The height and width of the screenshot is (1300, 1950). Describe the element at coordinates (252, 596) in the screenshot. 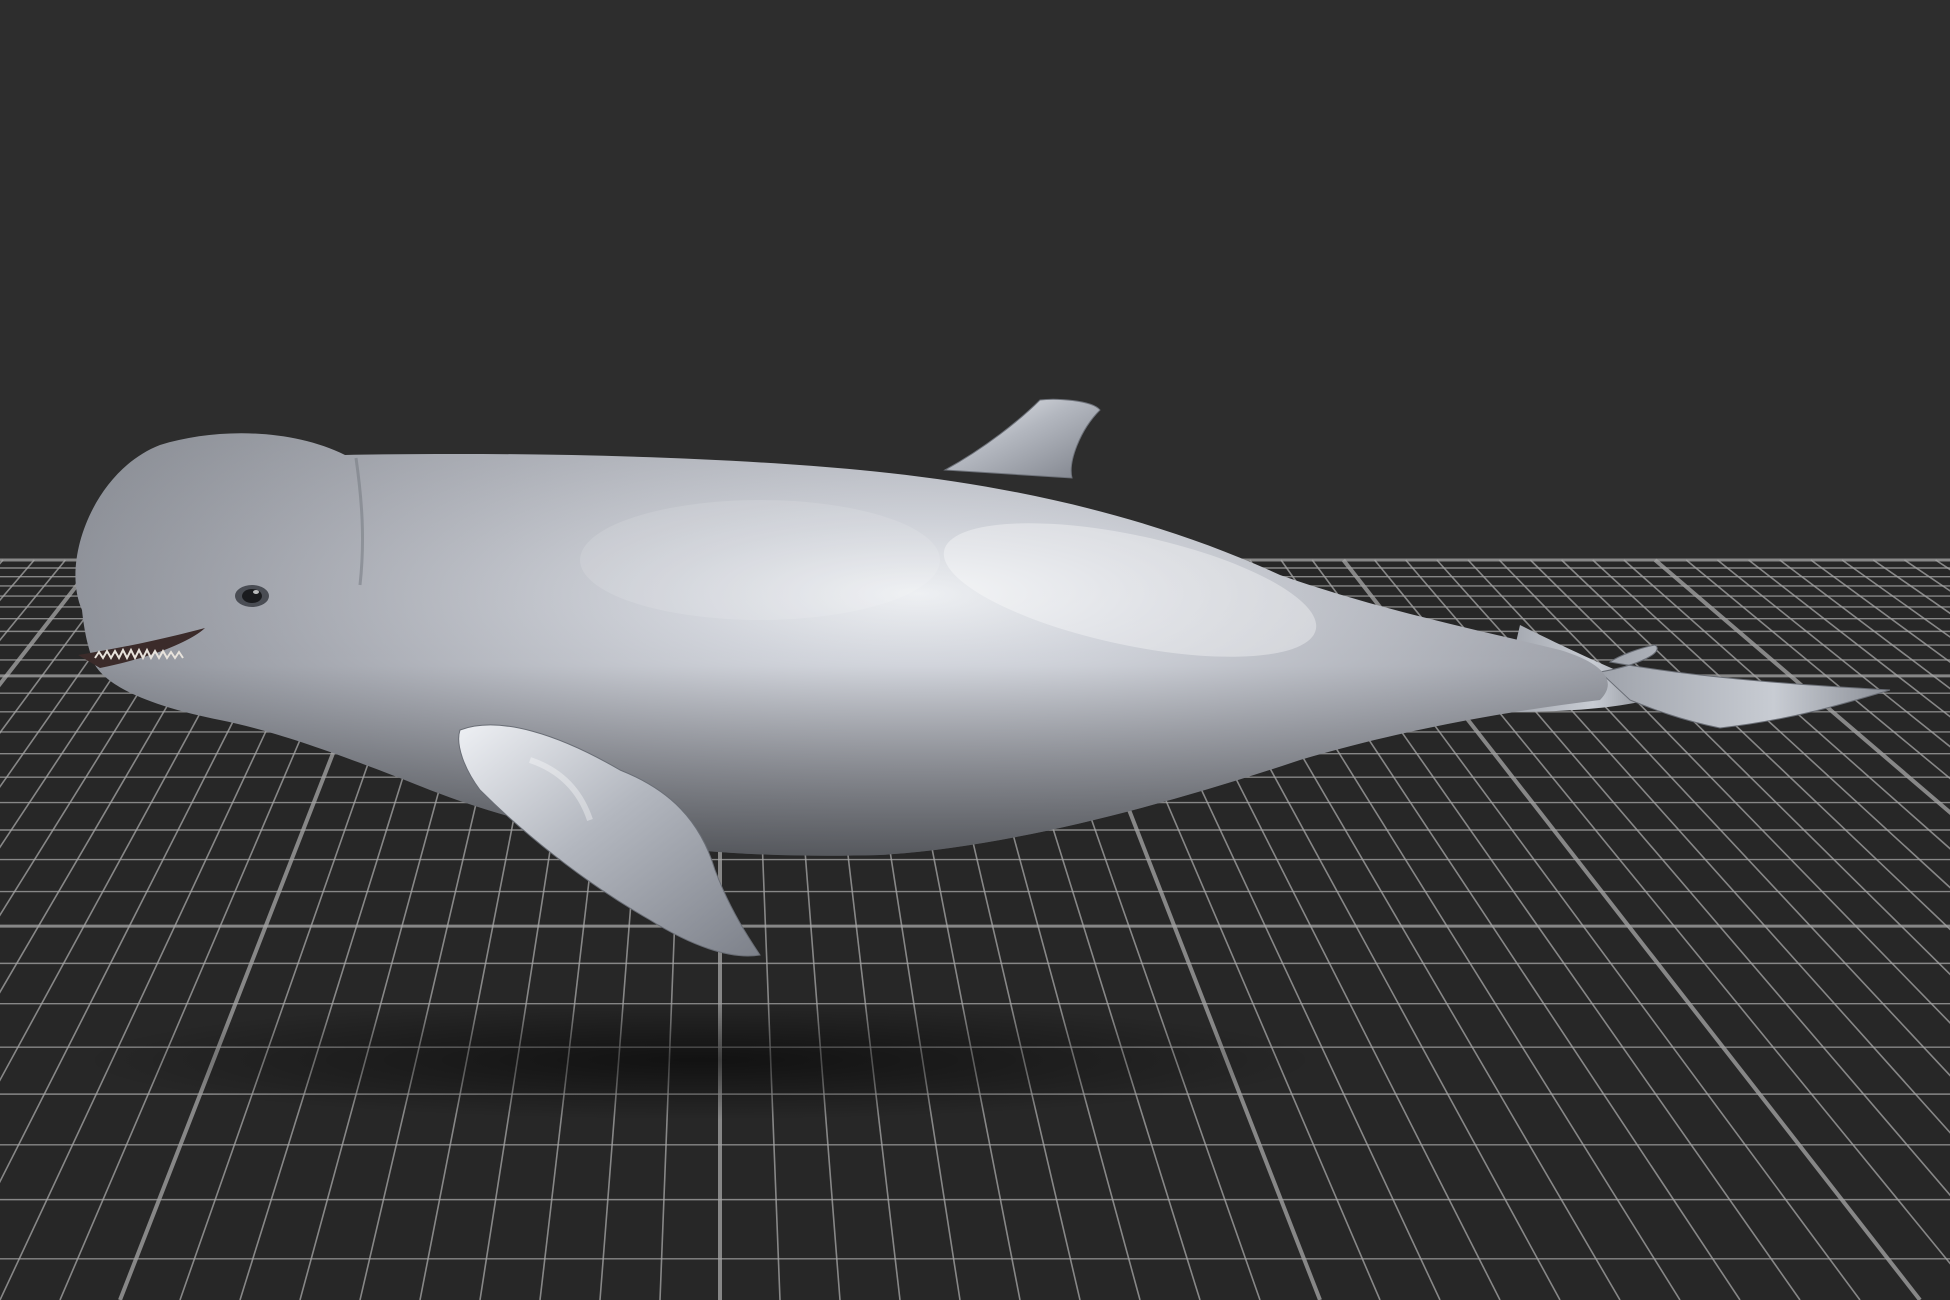

I see `whale-eye-pupil` at that location.